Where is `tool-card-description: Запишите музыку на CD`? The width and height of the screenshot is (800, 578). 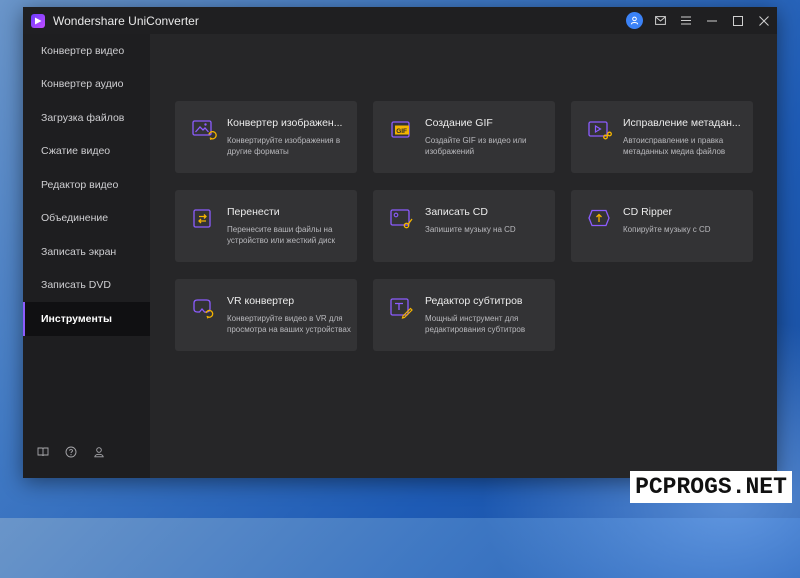
tool-card-description: Запишите музыку на CD is located at coordinates (470, 229).